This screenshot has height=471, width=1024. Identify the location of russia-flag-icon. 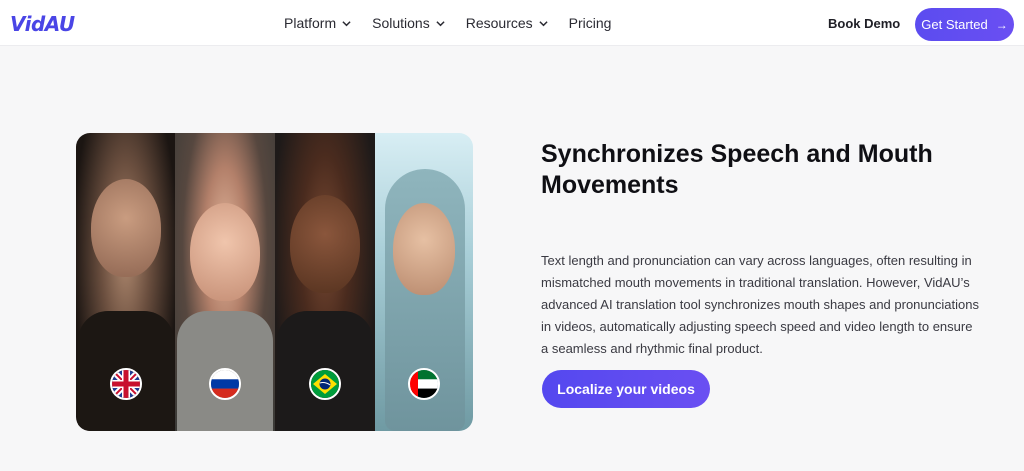
(225, 384).